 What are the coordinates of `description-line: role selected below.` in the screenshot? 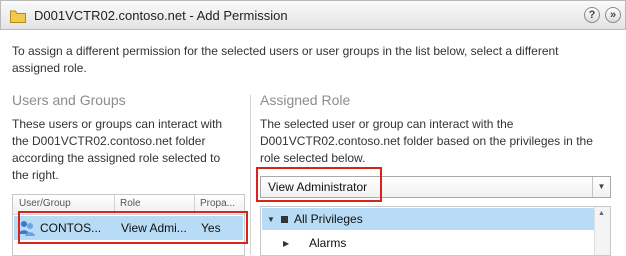 It's located at (313, 158).